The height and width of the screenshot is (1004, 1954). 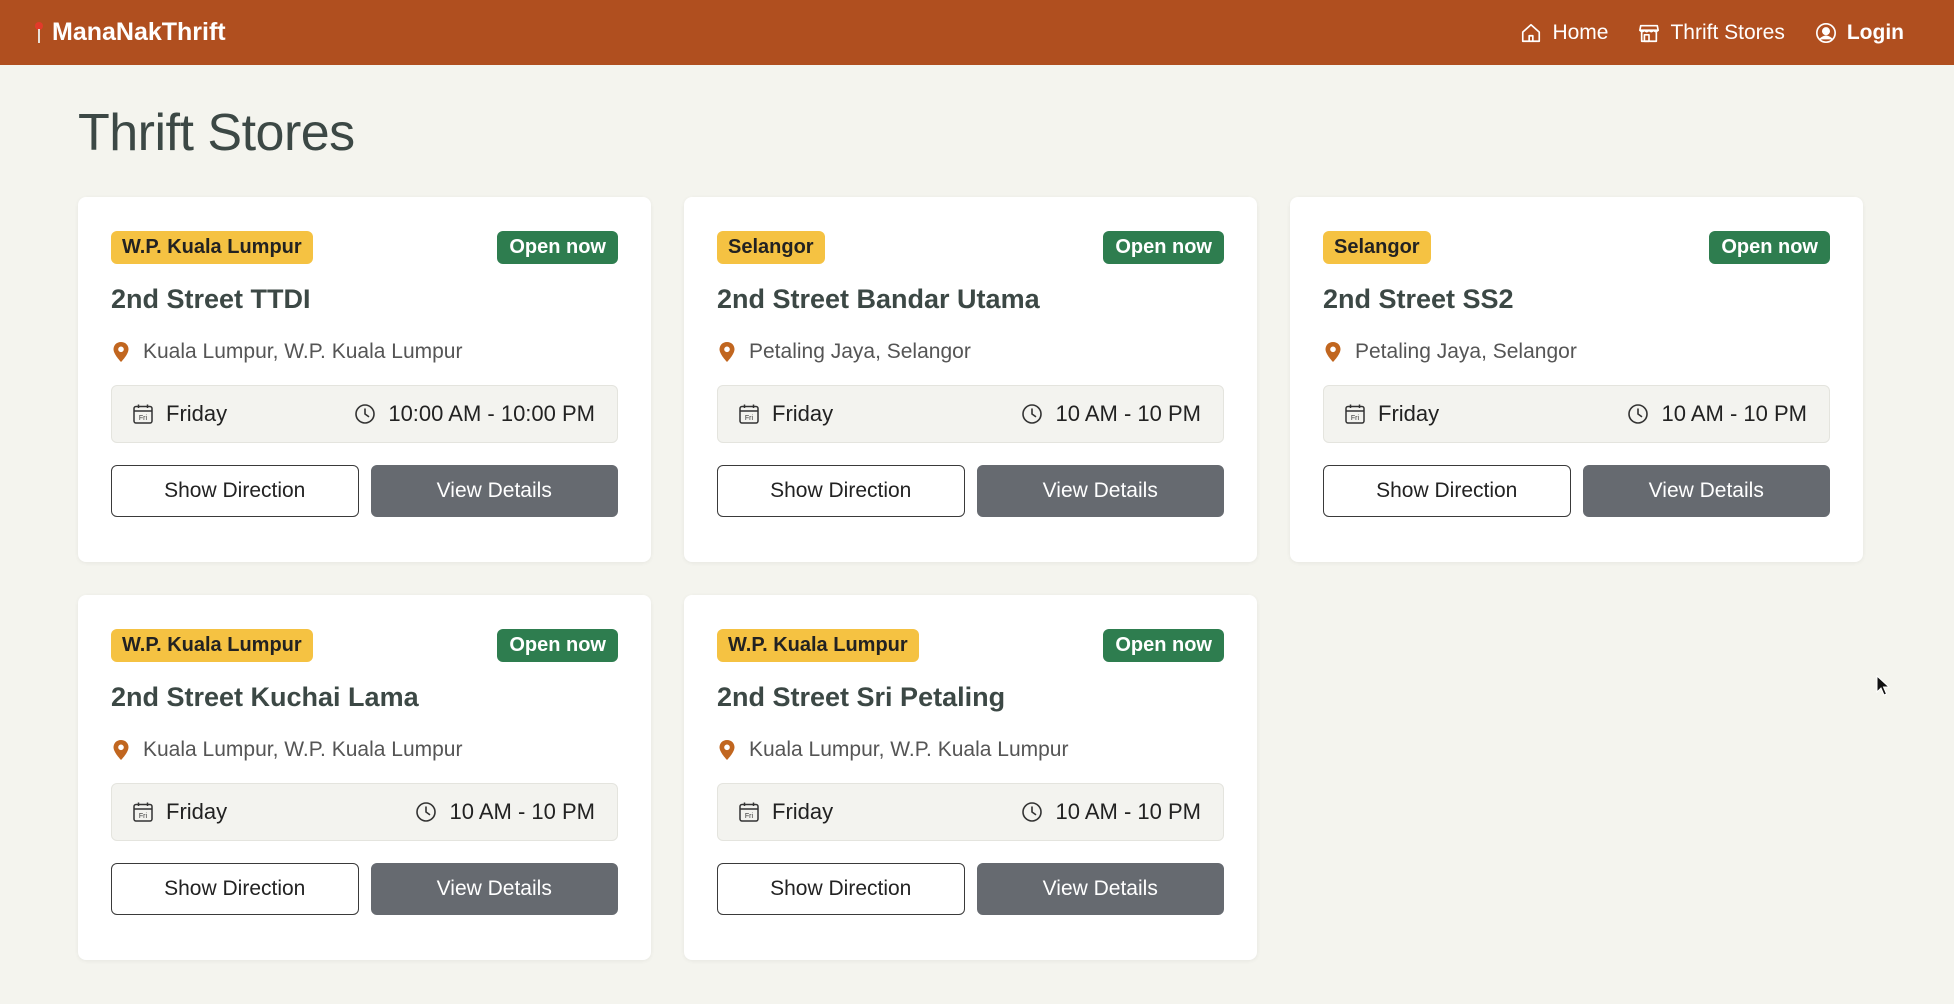 I want to click on nav-links: Home Thrift Stores Login, so click(x=1712, y=33).